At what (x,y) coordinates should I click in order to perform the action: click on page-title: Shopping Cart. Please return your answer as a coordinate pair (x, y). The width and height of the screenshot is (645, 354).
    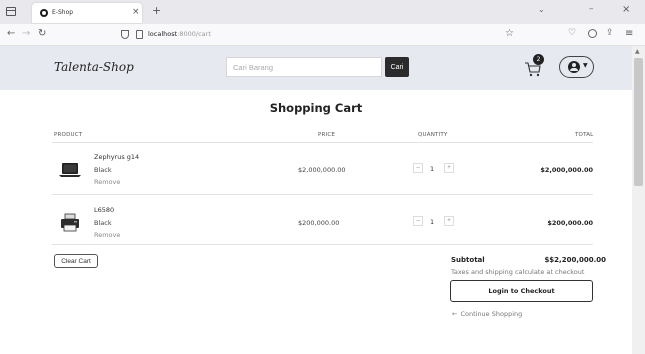
    Looking at the image, I should click on (316, 108).